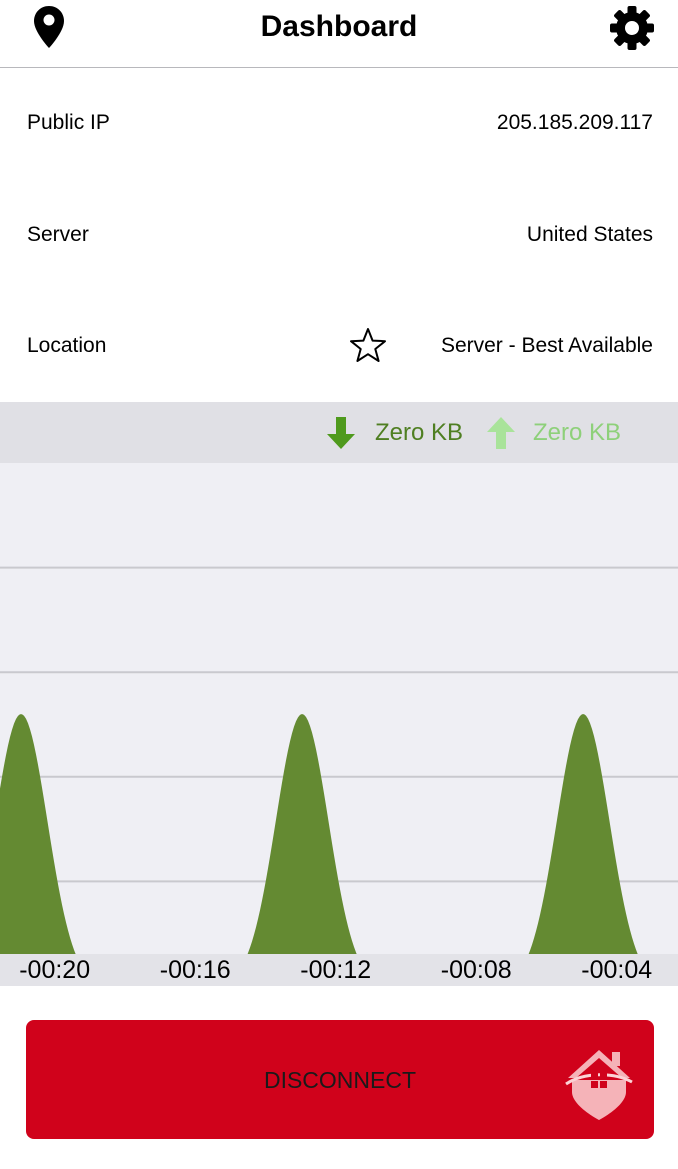 Image resolution: width=678 pixels, height=1169 pixels. I want to click on arrow-up-icon, so click(501, 433).